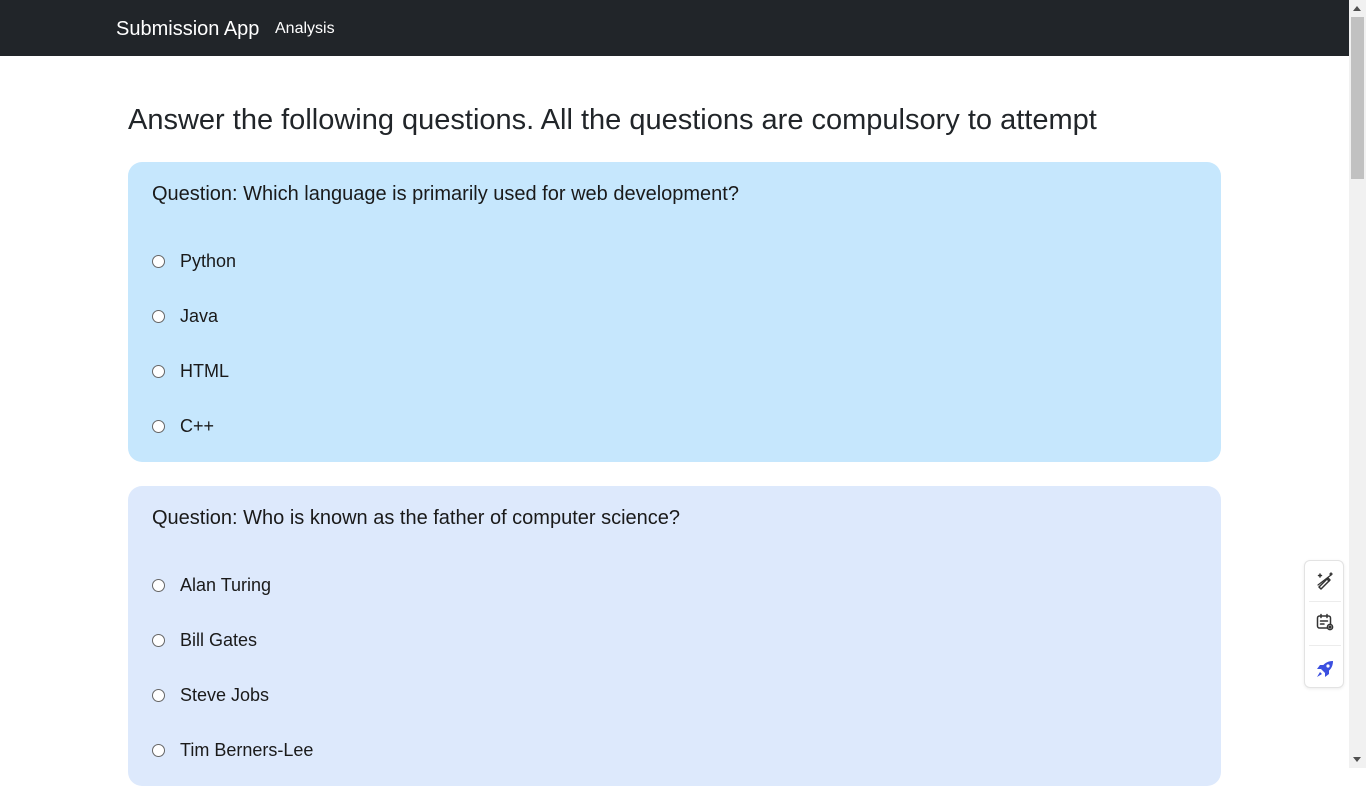 The image size is (1366, 786). Describe the element at coordinates (225, 695) in the screenshot. I see `option-label: Steve Jobs` at that location.